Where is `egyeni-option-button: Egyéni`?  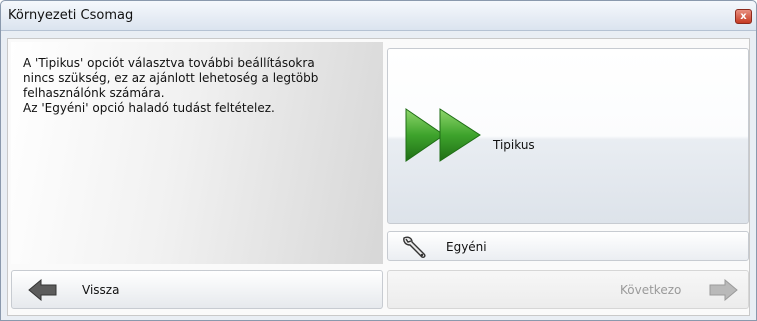 egyeni-option-button: Egyéni is located at coordinates (568, 246).